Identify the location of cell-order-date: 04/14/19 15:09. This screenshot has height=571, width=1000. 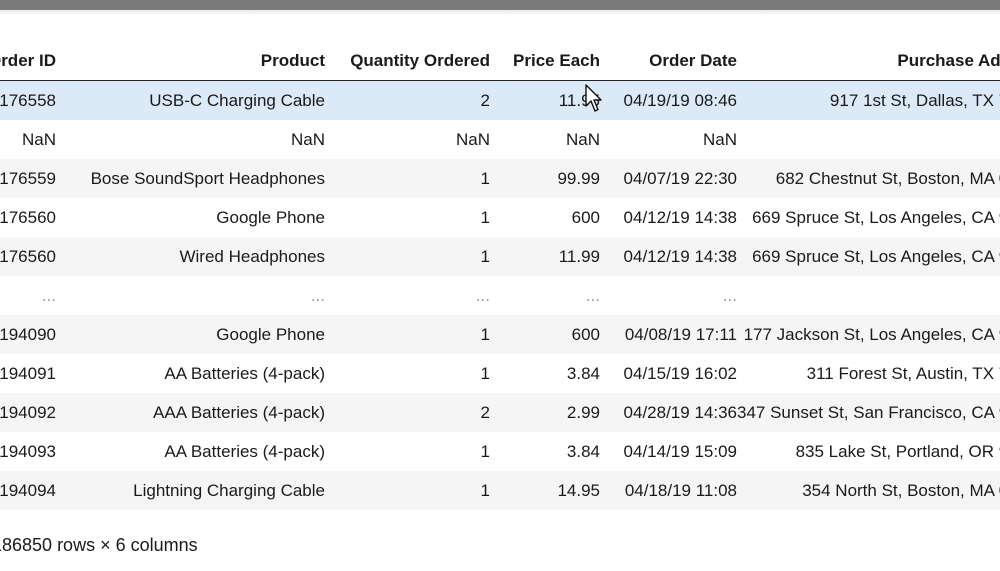
(680, 451).